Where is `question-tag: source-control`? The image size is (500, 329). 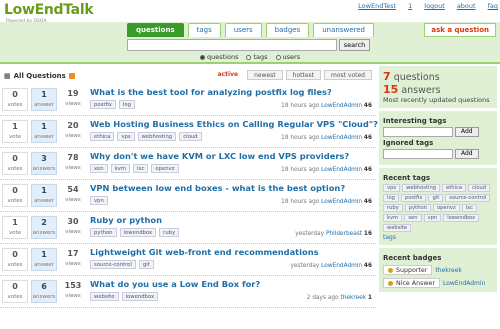 question-tag: source-control is located at coordinates (113, 264).